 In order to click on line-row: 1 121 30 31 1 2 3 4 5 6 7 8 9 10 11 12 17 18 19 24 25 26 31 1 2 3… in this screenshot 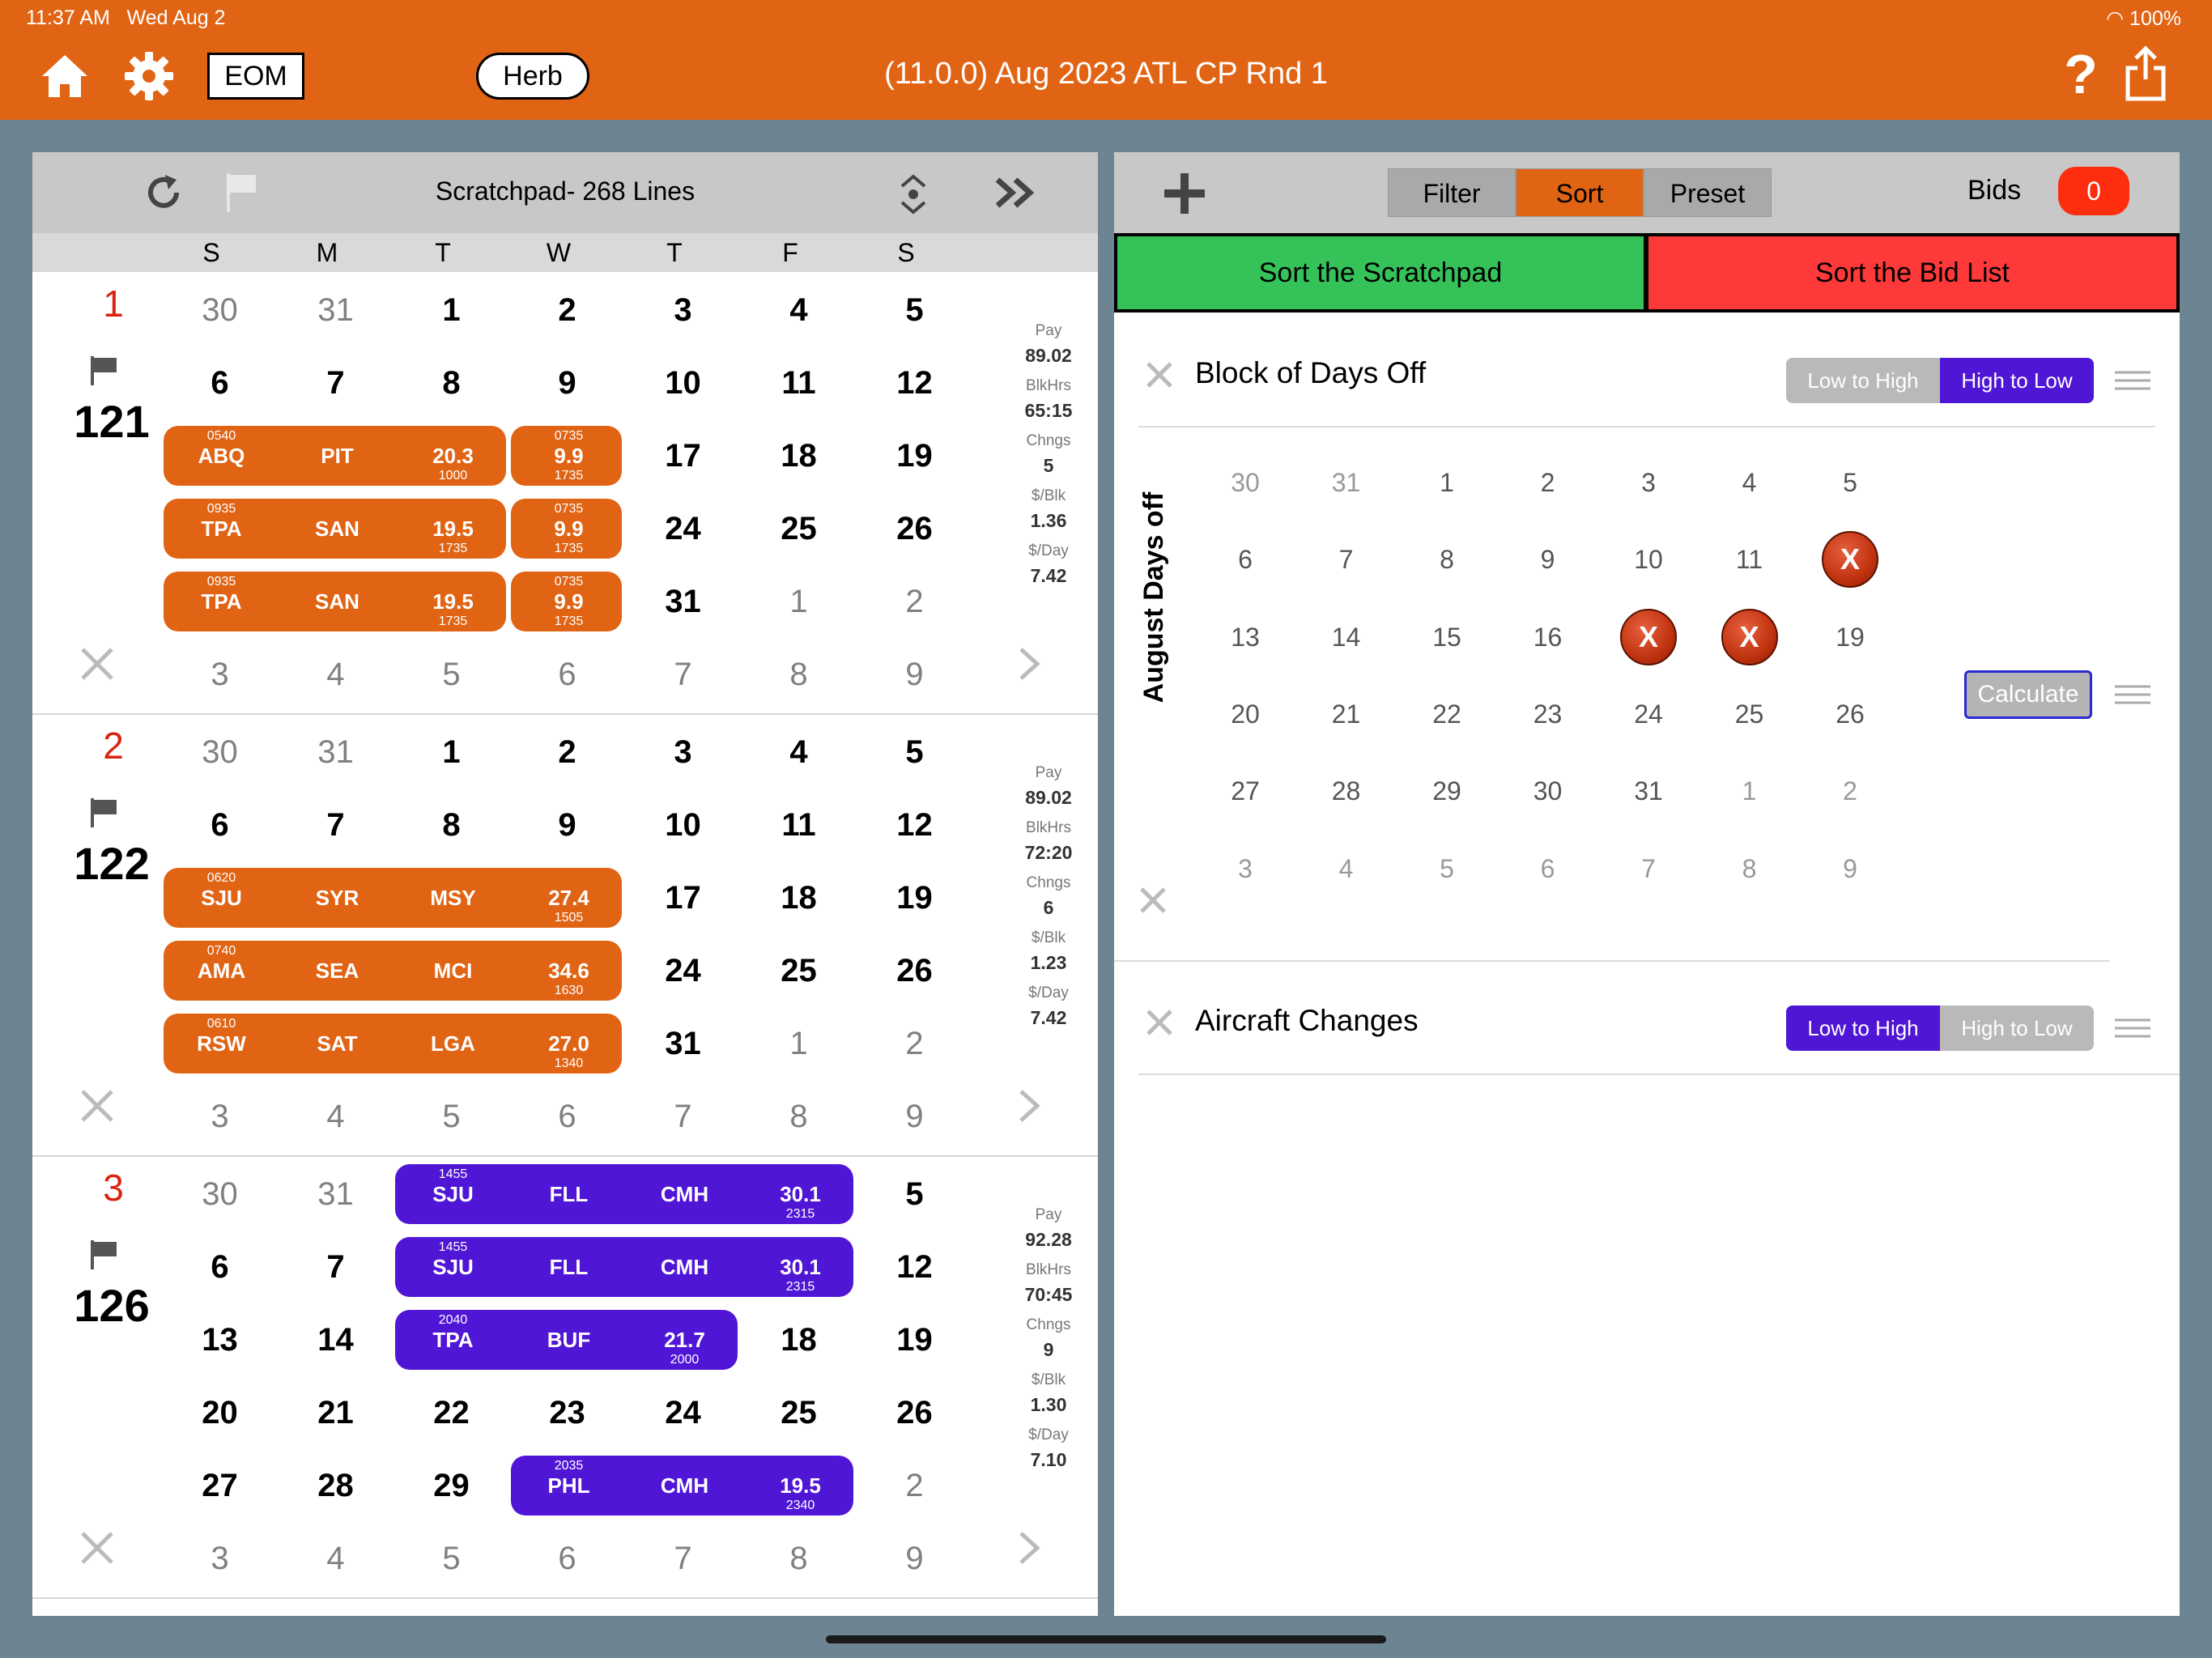, I will do `click(565, 494)`.